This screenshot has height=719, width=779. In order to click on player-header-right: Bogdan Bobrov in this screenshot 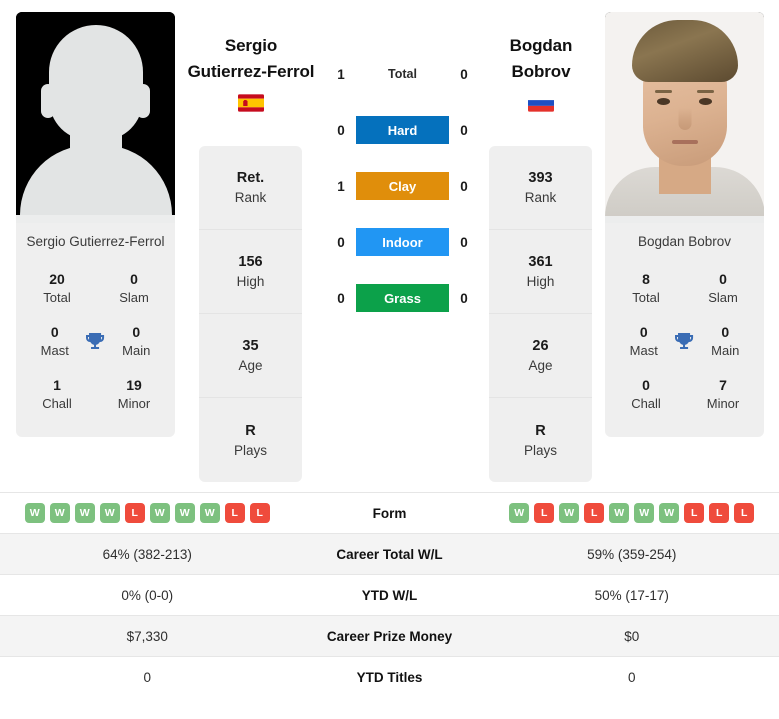, I will do `click(541, 72)`.